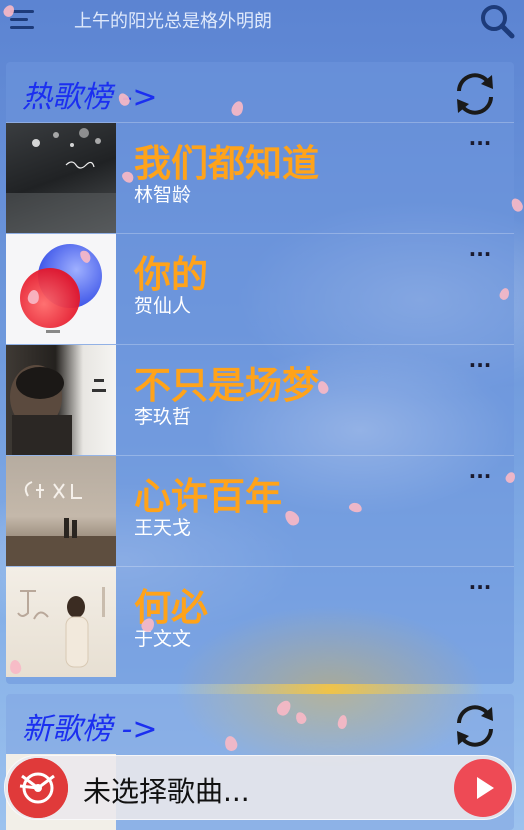 This screenshot has height=830, width=524. I want to click on song-artist: 贺仙人, so click(163, 306).